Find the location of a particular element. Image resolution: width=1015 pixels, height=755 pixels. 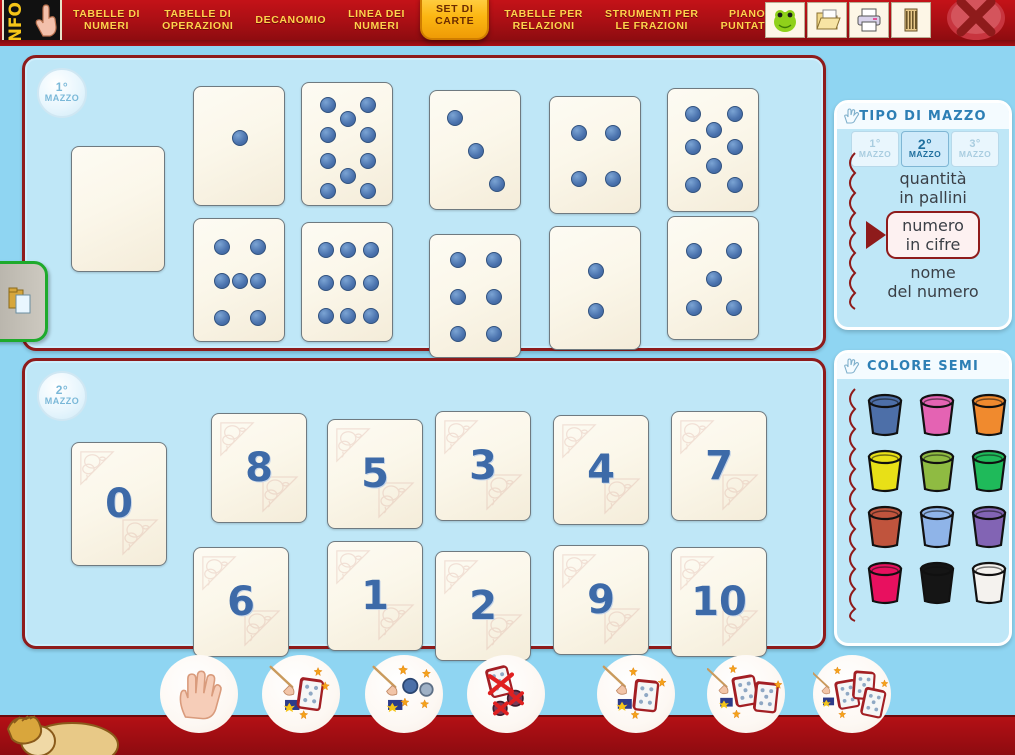

side-flap-button is located at coordinates (24, 301).